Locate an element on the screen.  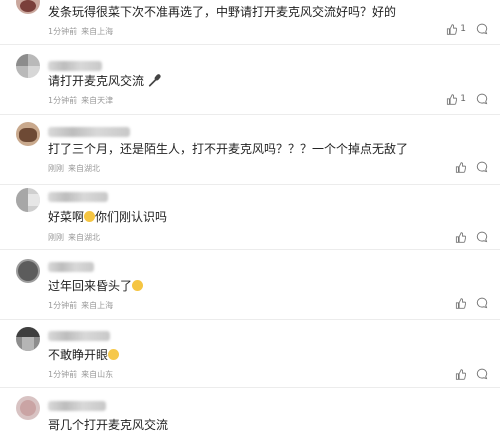
comment-text: 请打开麦克风交流 is located at coordinates (105, 81).